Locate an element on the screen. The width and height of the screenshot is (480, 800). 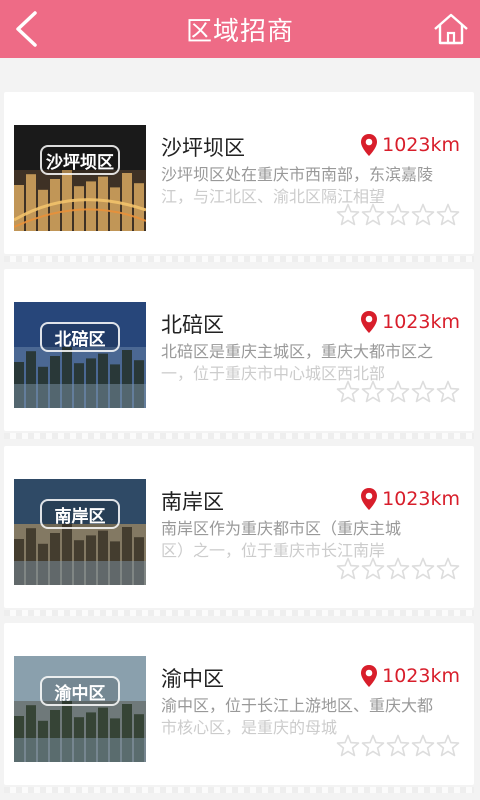
district-image: 沙坪坝区 is located at coordinates (80, 178).